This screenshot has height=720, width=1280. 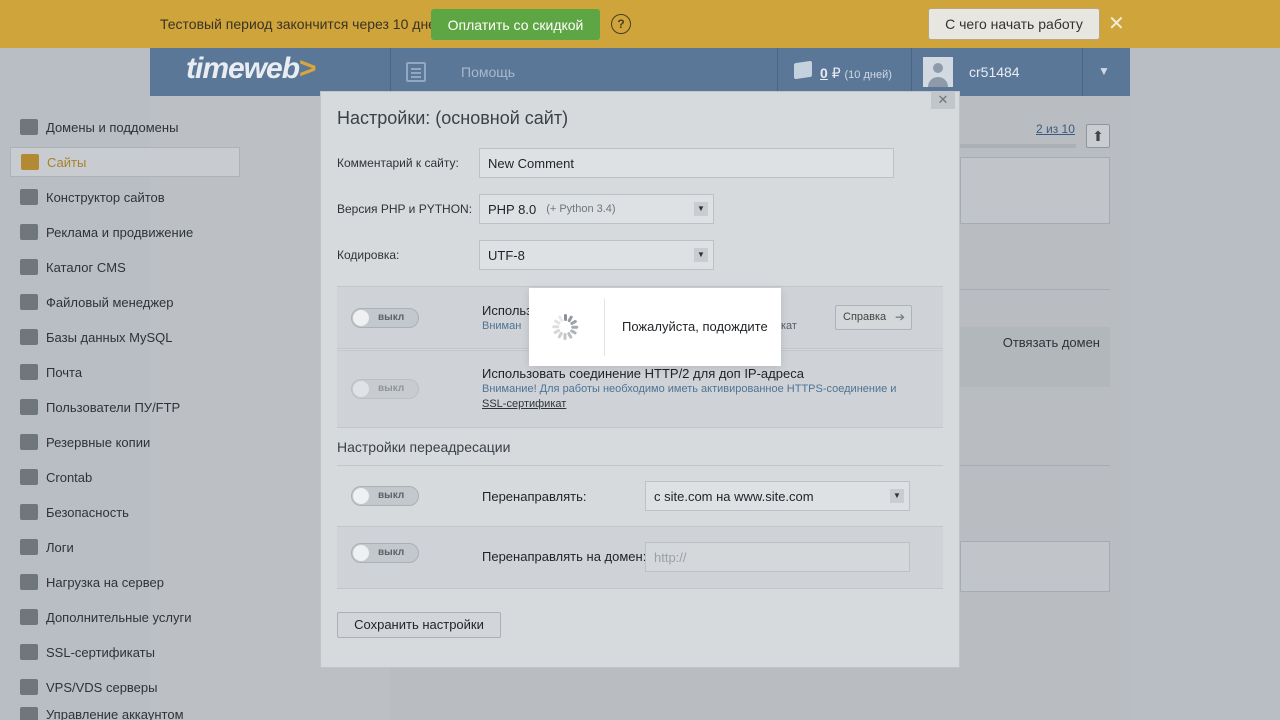 I want to click on backup-icon, so click(x=29, y=442).